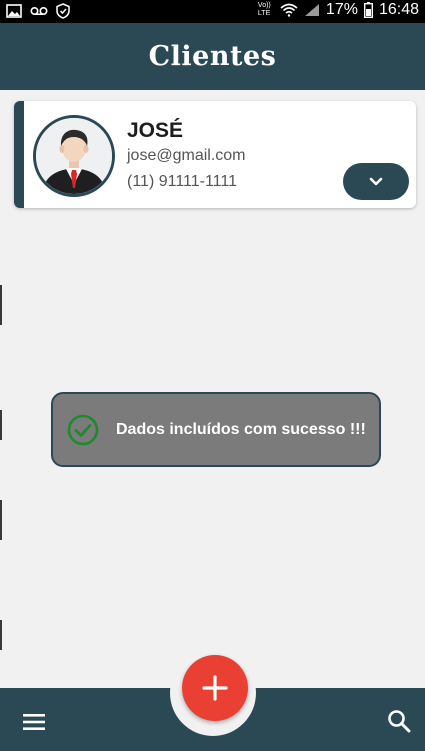 The image size is (425, 751). I want to click on success-toast: Dados incluídos com sucesso !!!, so click(216, 429).